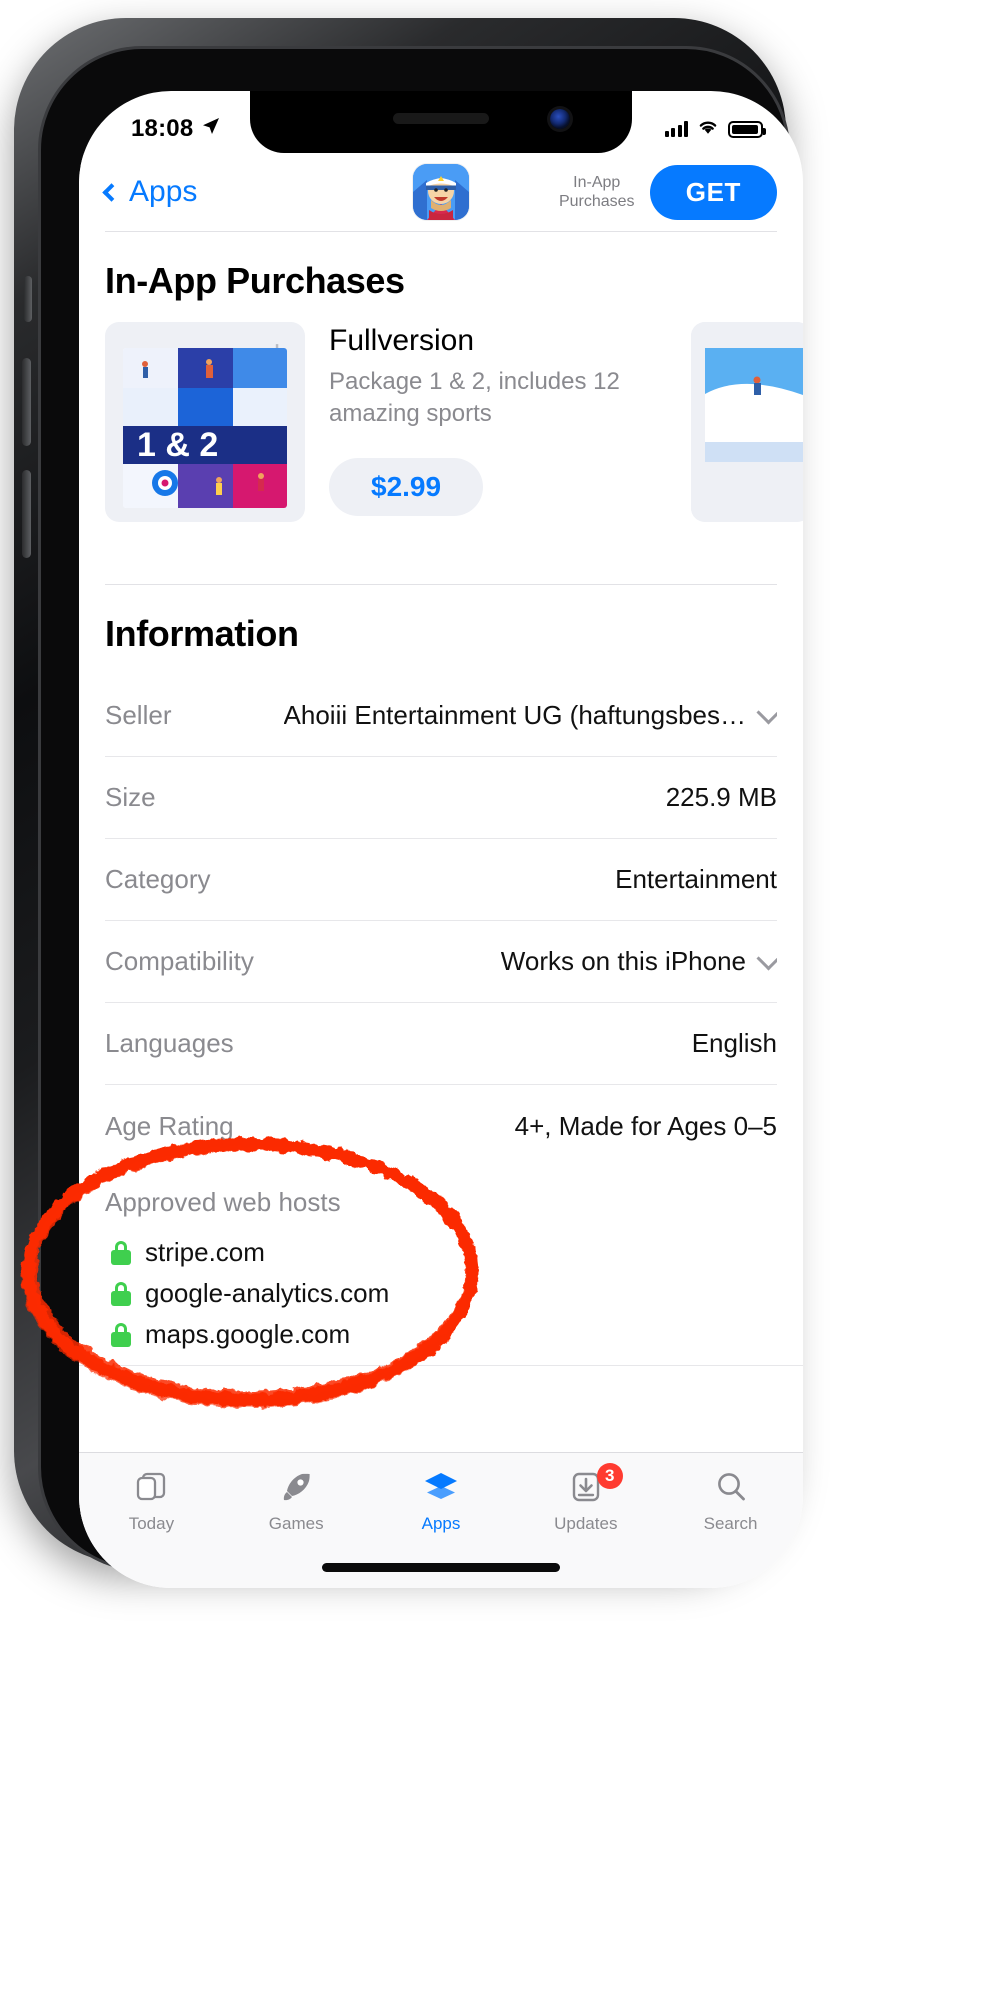 The height and width of the screenshot is (1999, 1000). Describe the element at coordinates (163, 191) in the screenshot. I see `back-button-label: Apps` at that location.